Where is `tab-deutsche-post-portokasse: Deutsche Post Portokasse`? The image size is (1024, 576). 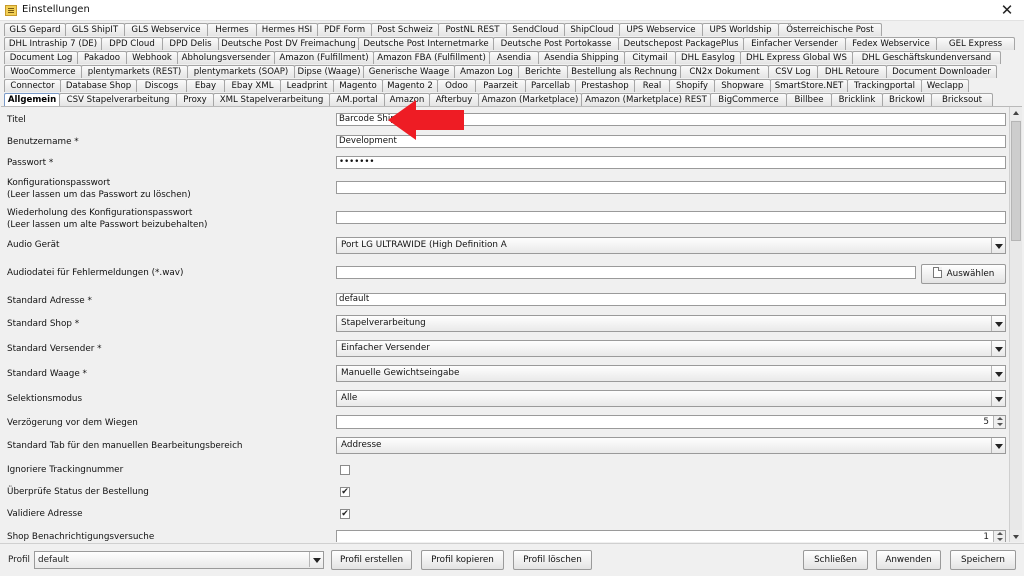
tab-deutsche-post-portokasse: Deutsche Post Portokasse is located at coordinates (556, 43).